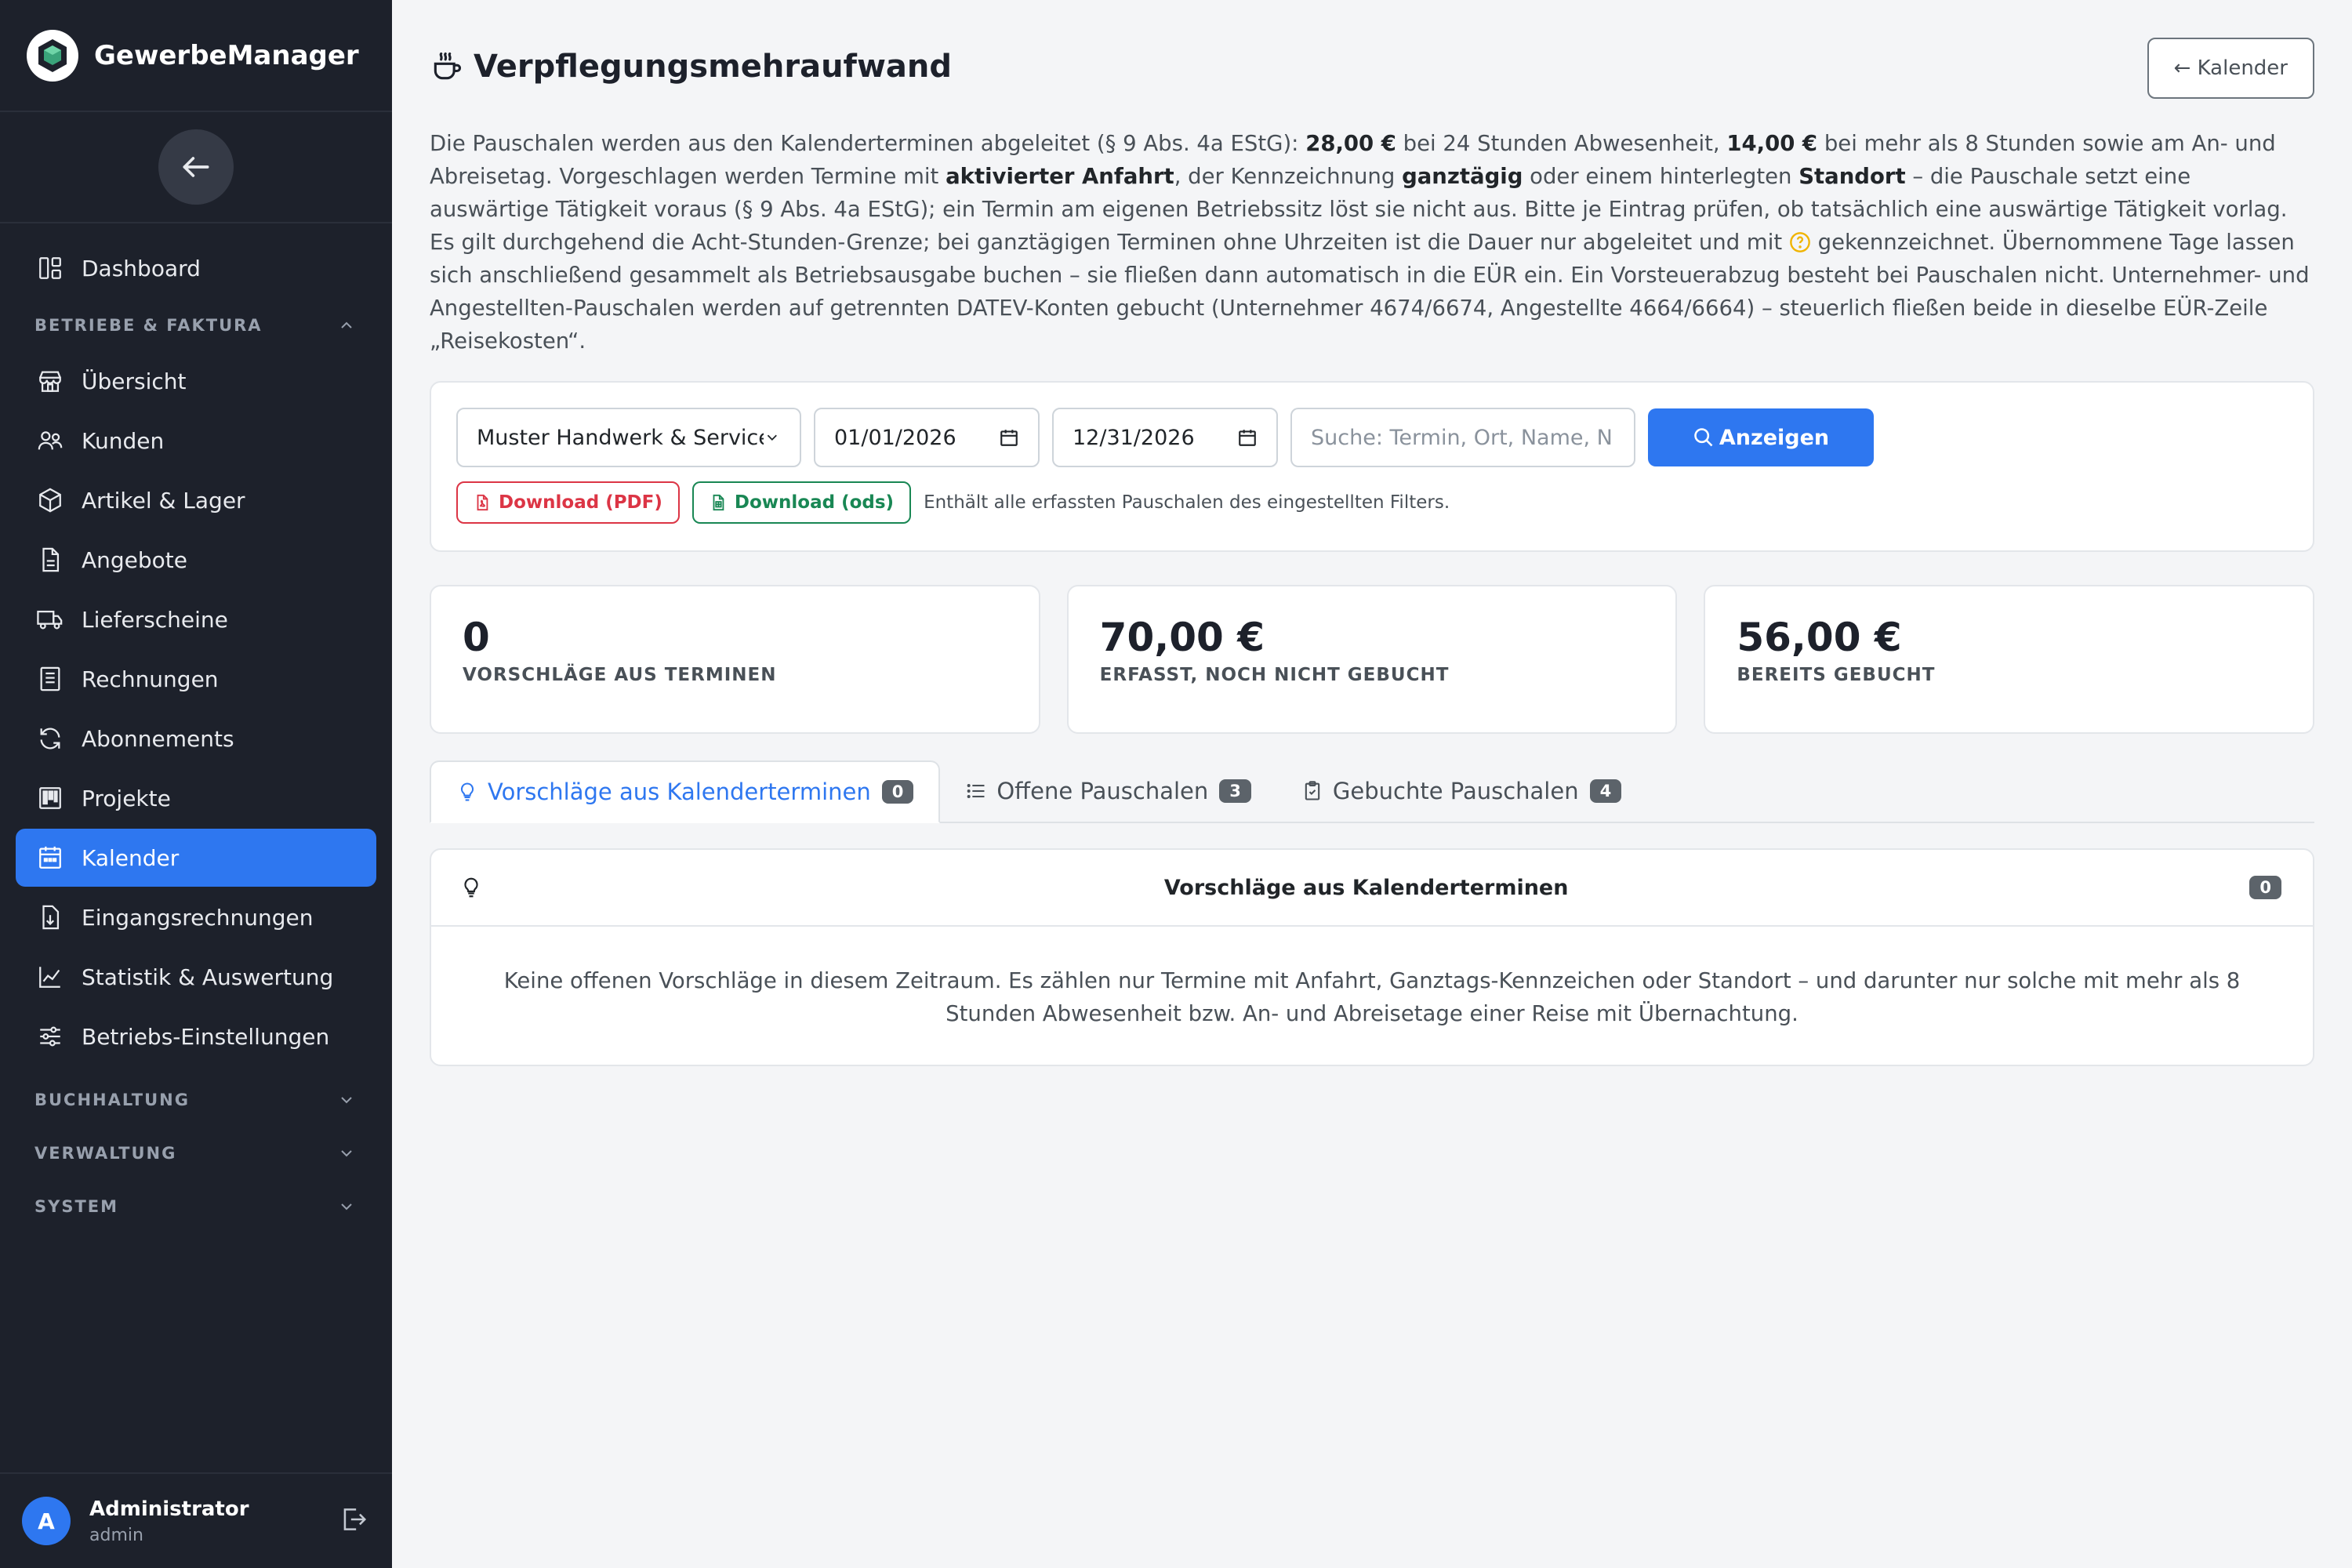 The height and width of the screenshot is (1568, 2352). What do you see at coordinates (471, 887) in the screenshot?
I see `lightbulb-icon` at bounding box center [471, 887].